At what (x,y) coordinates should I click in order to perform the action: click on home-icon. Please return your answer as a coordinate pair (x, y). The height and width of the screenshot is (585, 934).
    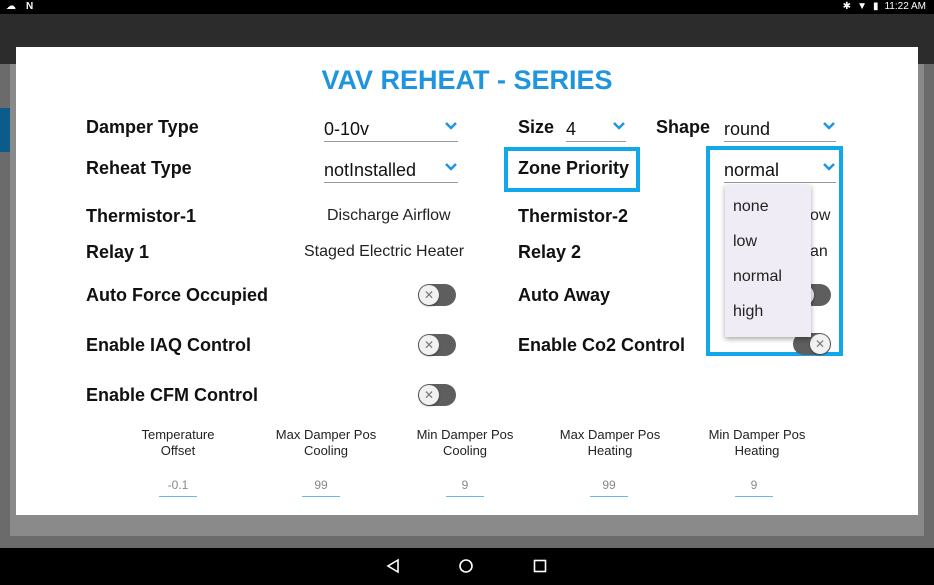
    Looking at the image, I should click on (466, 566).